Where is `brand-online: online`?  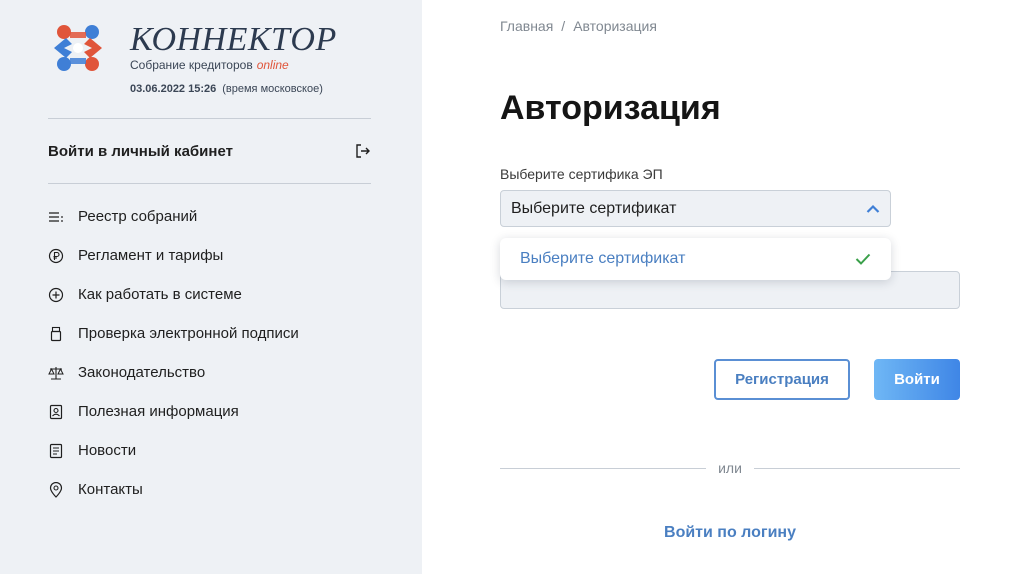 brand-online: online is located at coordinates (272, 65).